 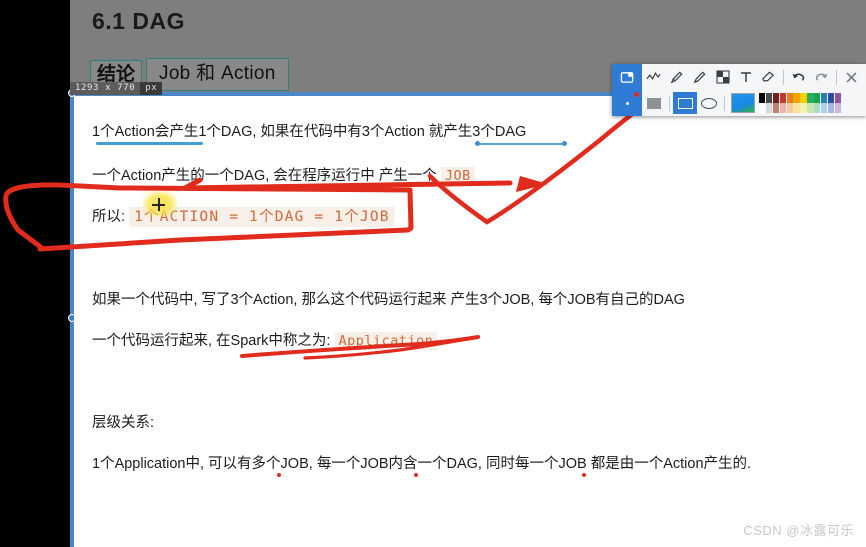 What do you see at coordinates (158, 204) in the screenshot?
I see `crosshair-cursor` at bounding box center [158, 204].